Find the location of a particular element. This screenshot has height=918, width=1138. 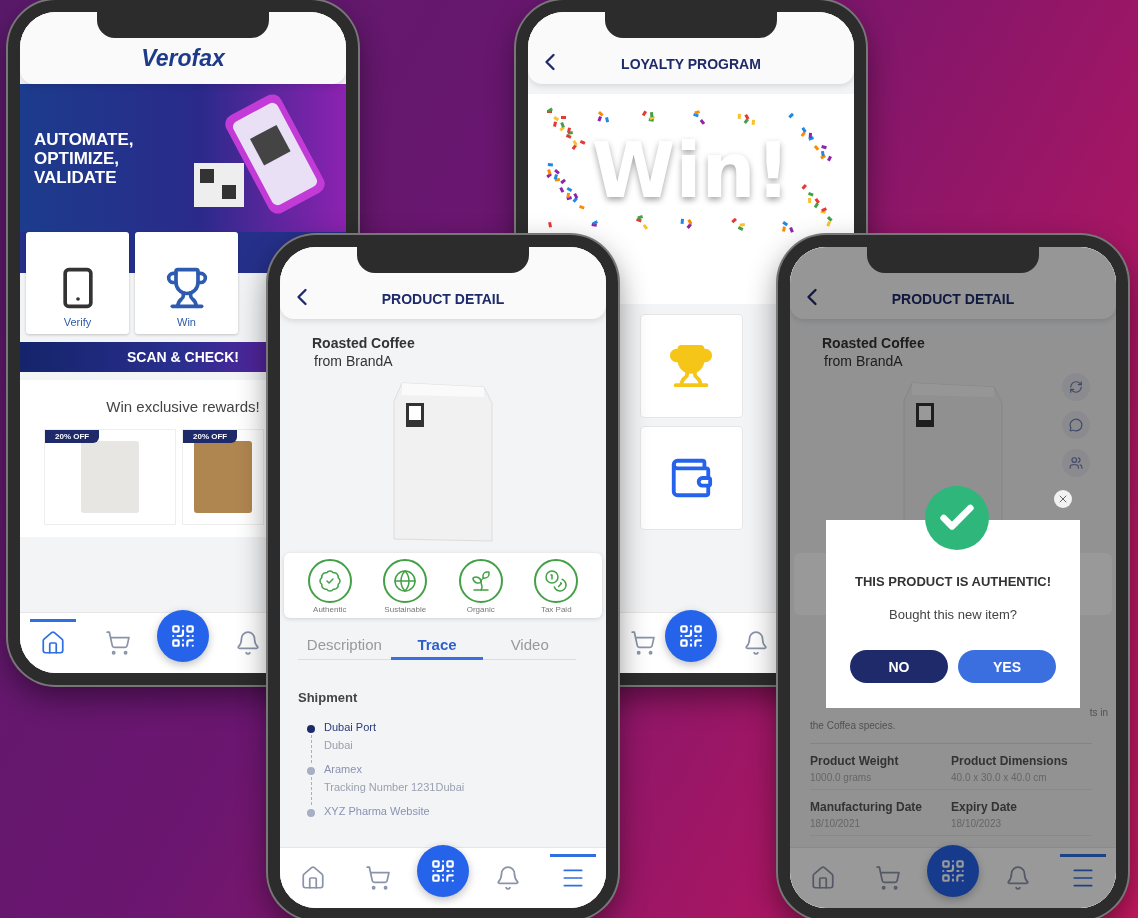

people-icon is located at coordinates (1076, 463).